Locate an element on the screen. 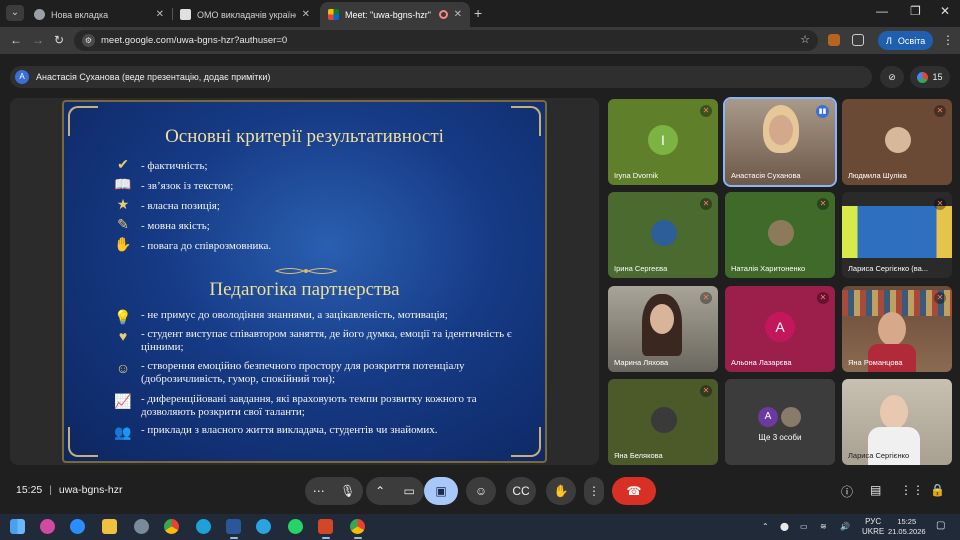 The image size is (960, 540). participant-tile: ▮▮ Анастасія Суханова is located at coordinates (780, 142).